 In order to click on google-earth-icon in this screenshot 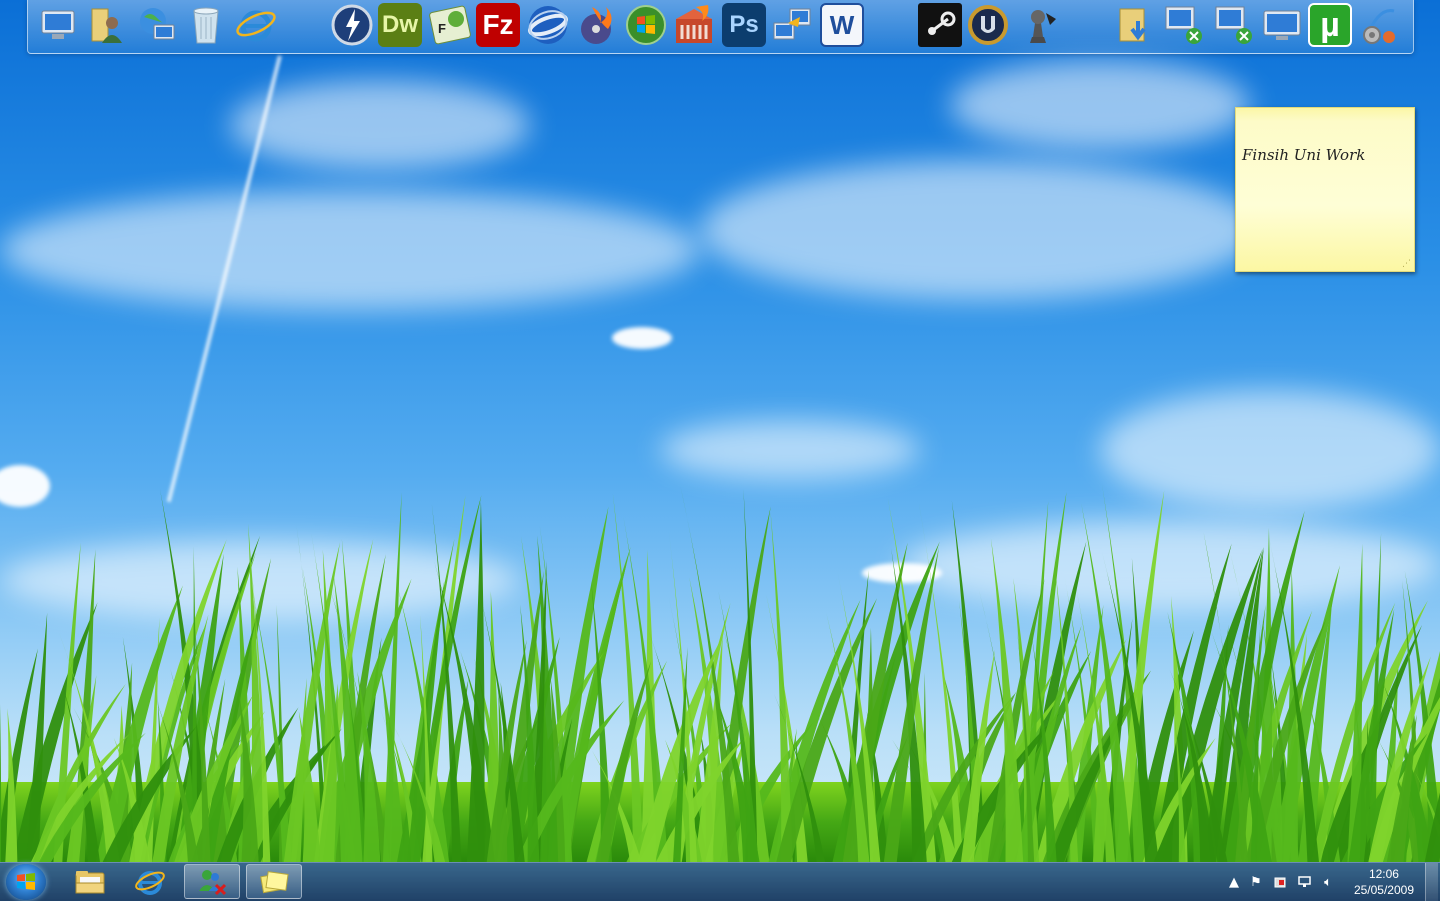, I will do `click(548, 25)`.